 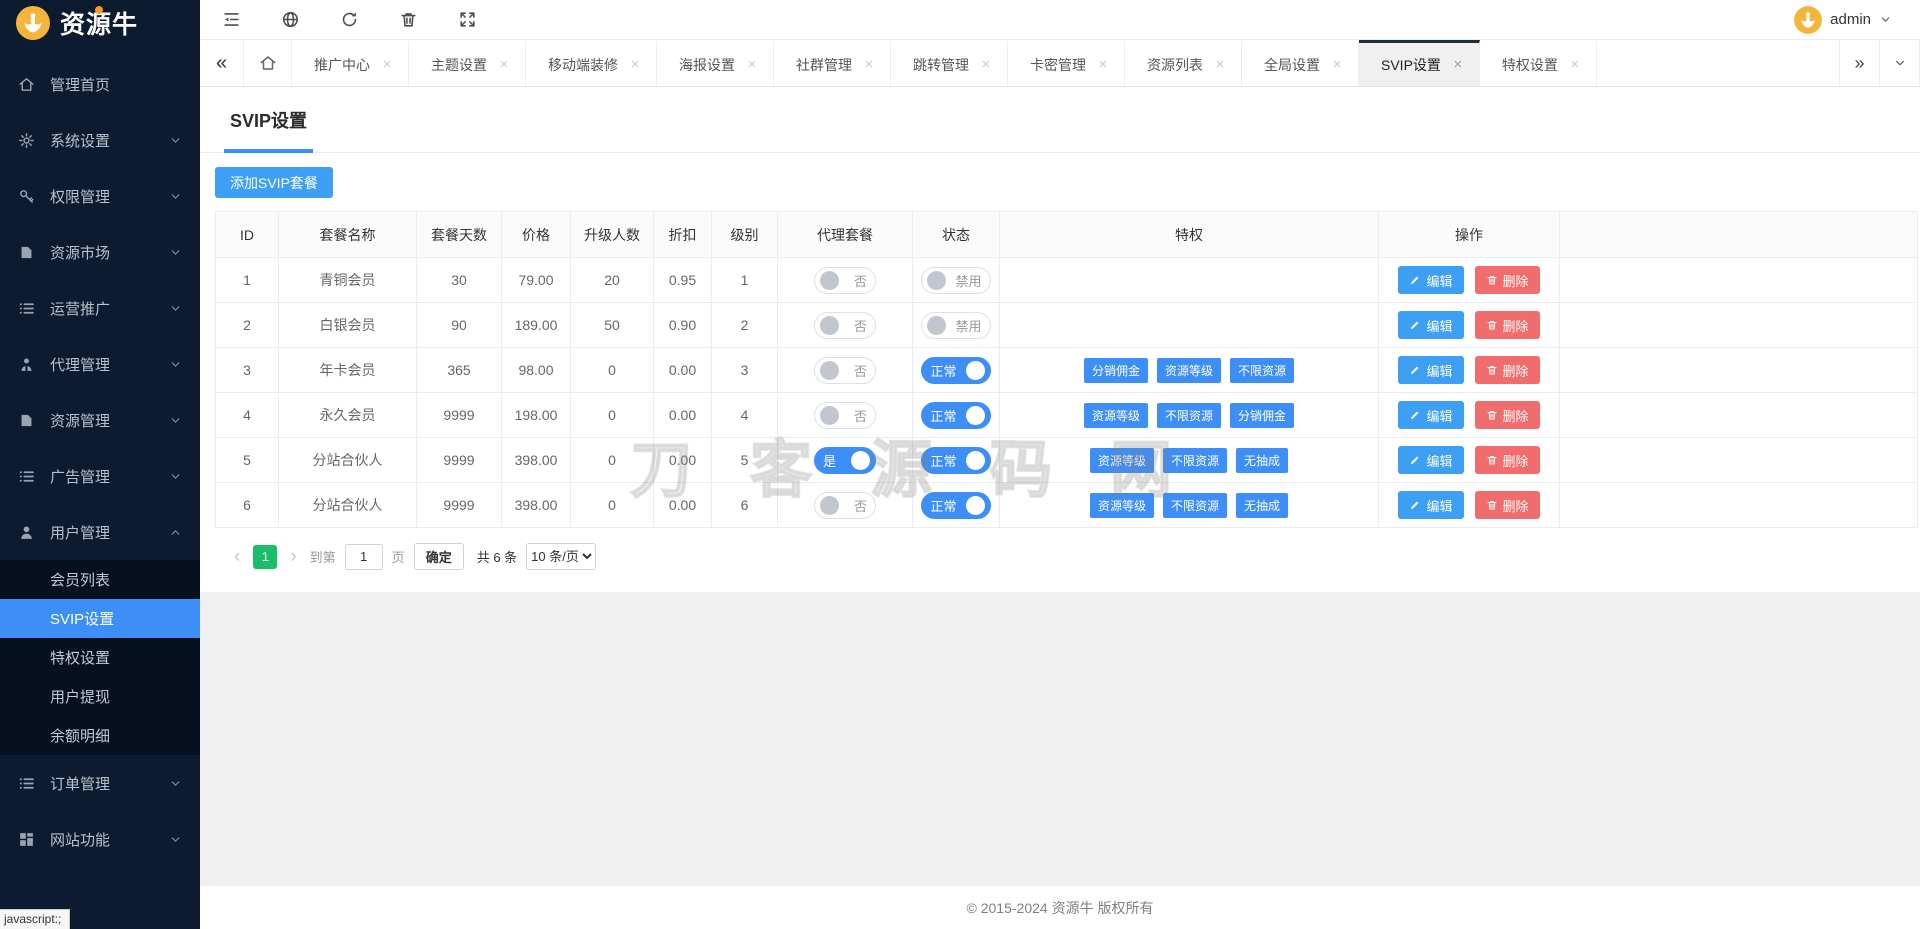 What do you see at coordinates (408, 19) in the screenshot?
I see `trash-icon` at bounding box center [408, 19].